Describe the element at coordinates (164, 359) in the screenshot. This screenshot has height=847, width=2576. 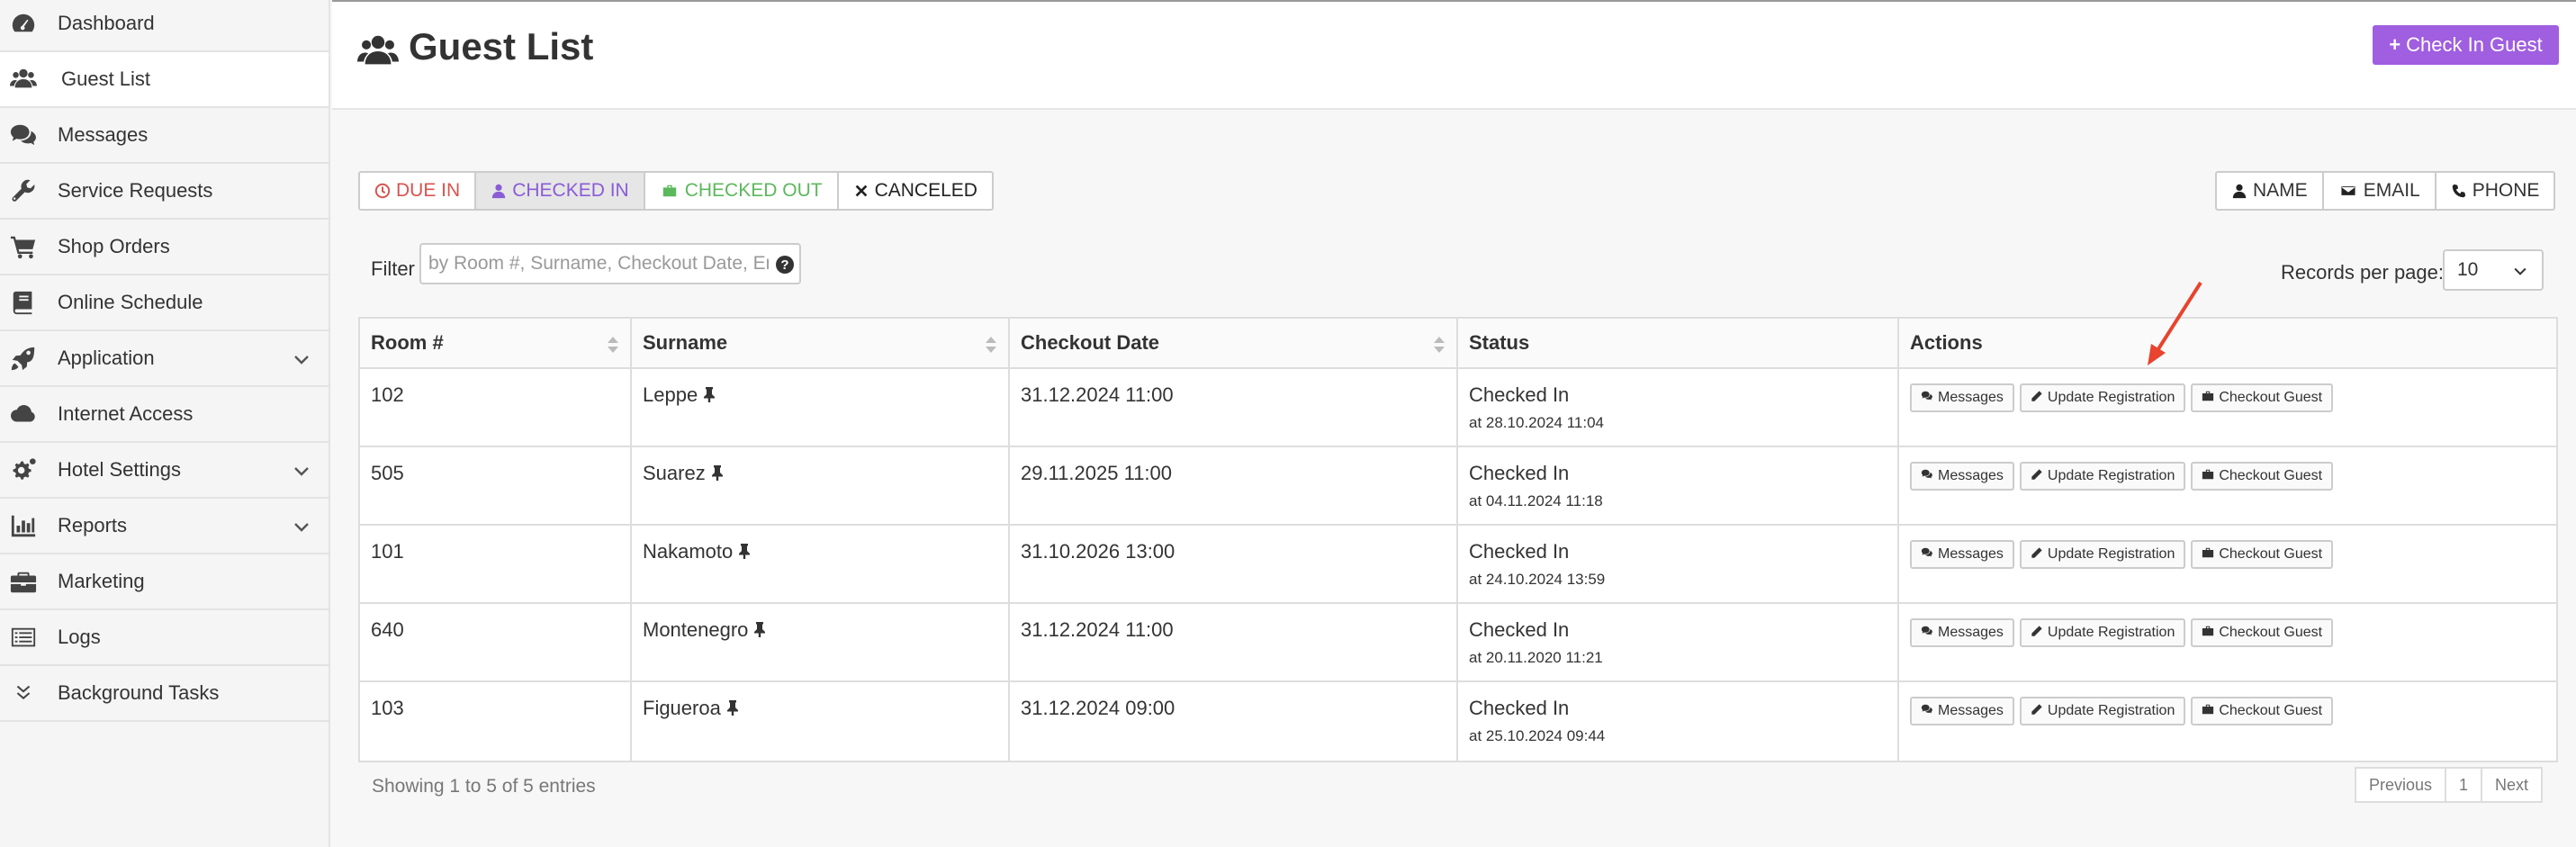
I see `sidebar-item-application: Application` at that location.